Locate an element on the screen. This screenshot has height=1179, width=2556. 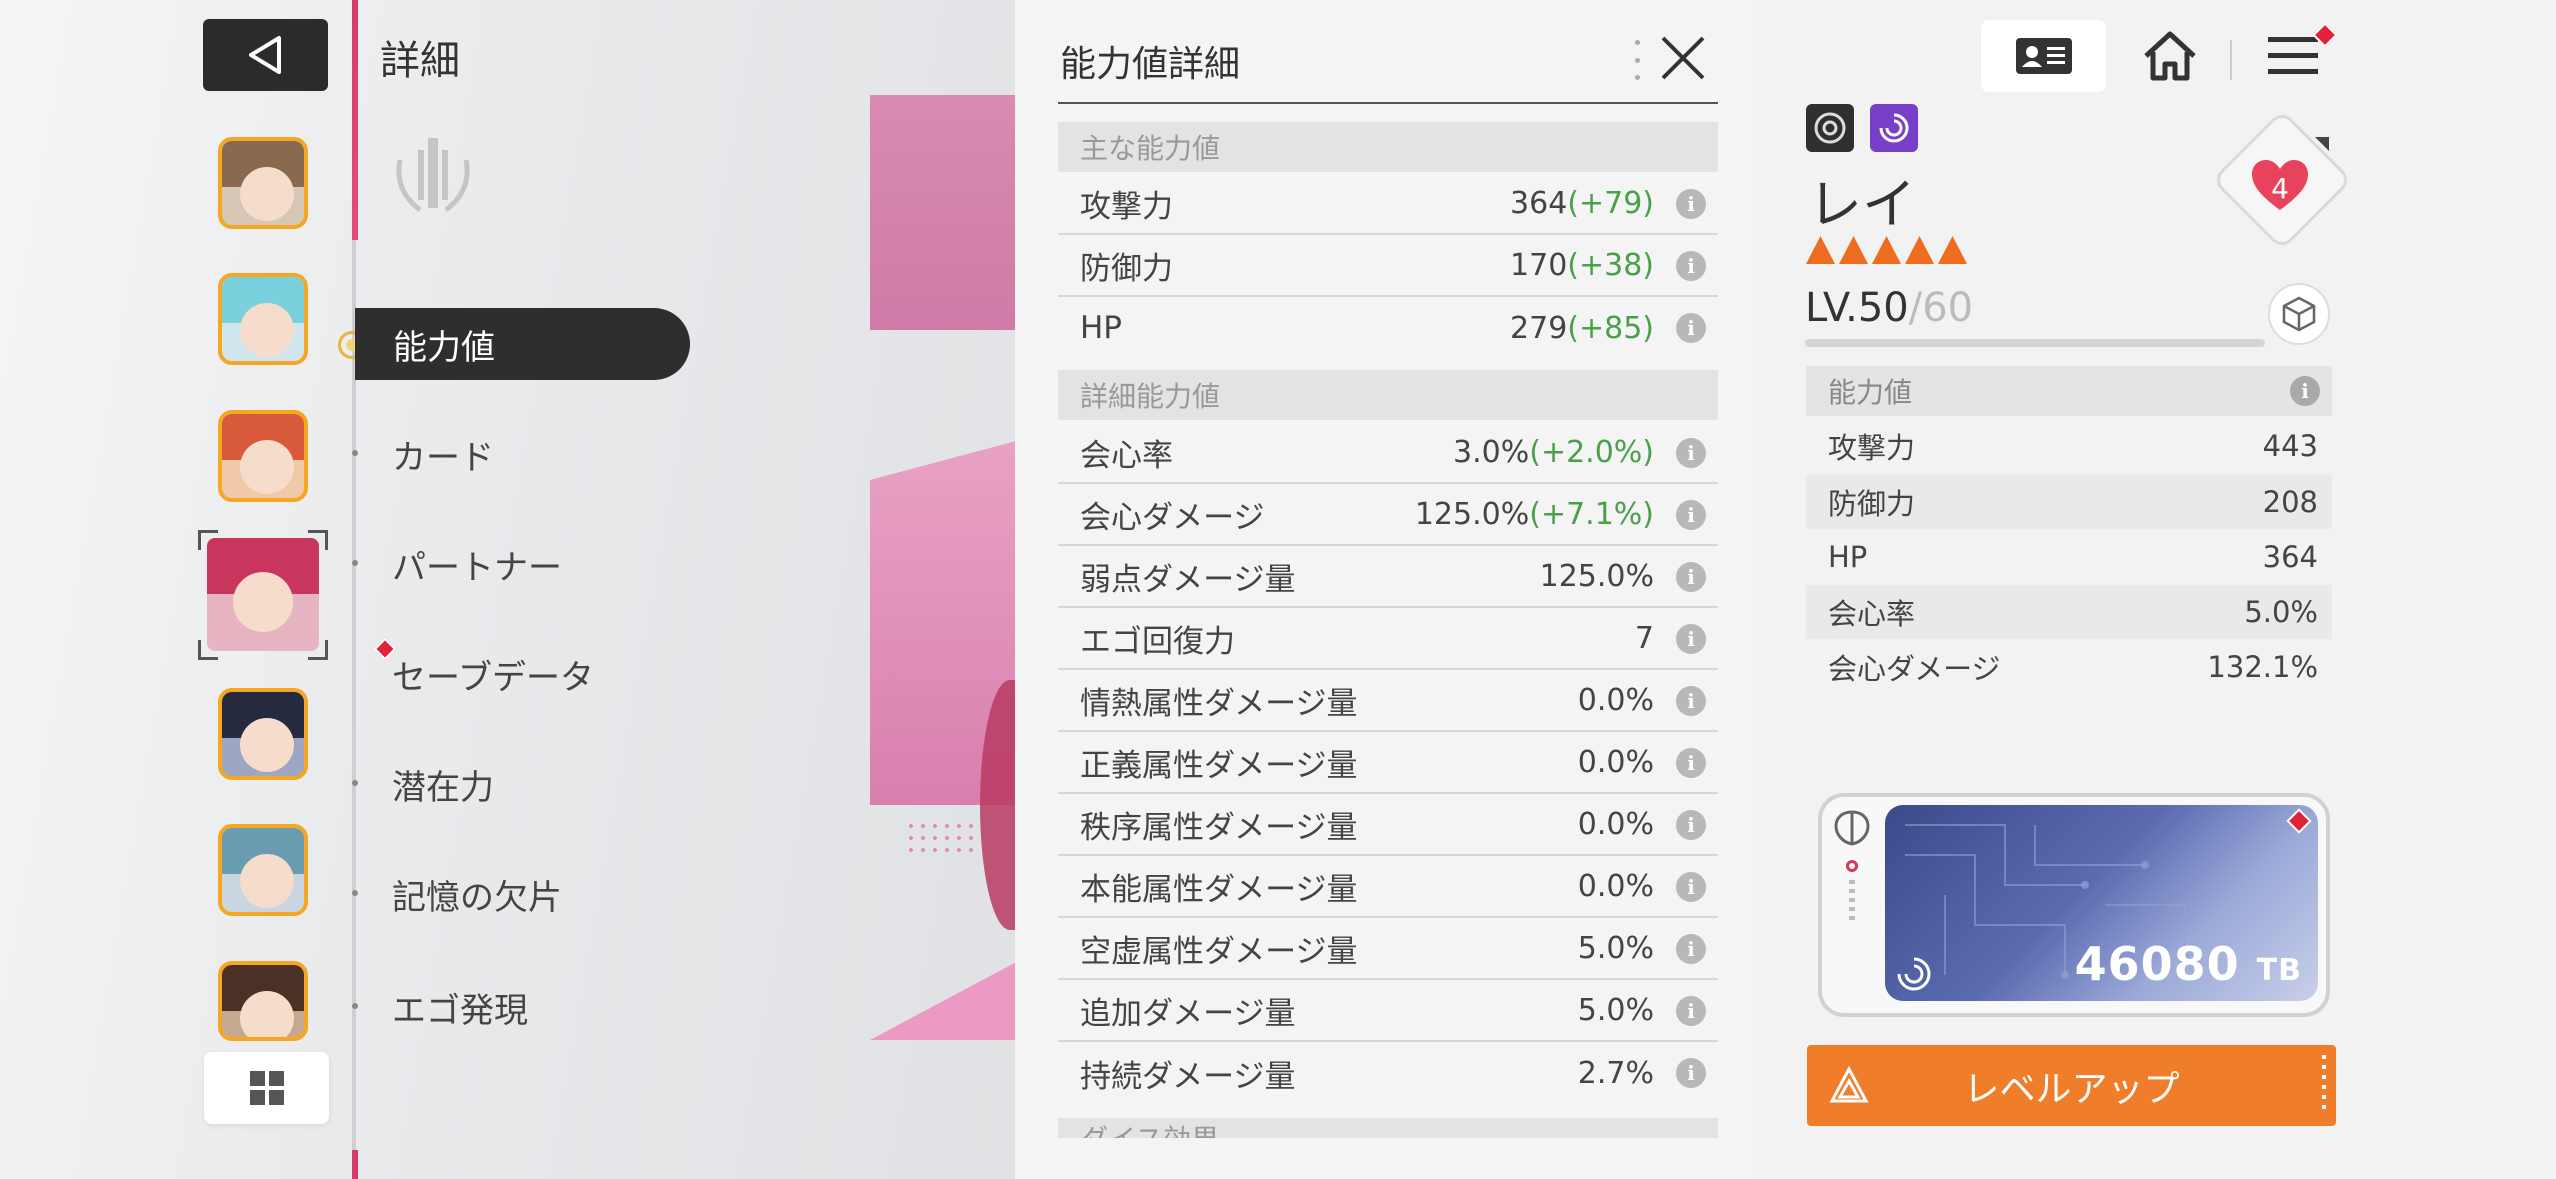
stat-bonus: (+2.0%) is located at coordinates (1591, 452).